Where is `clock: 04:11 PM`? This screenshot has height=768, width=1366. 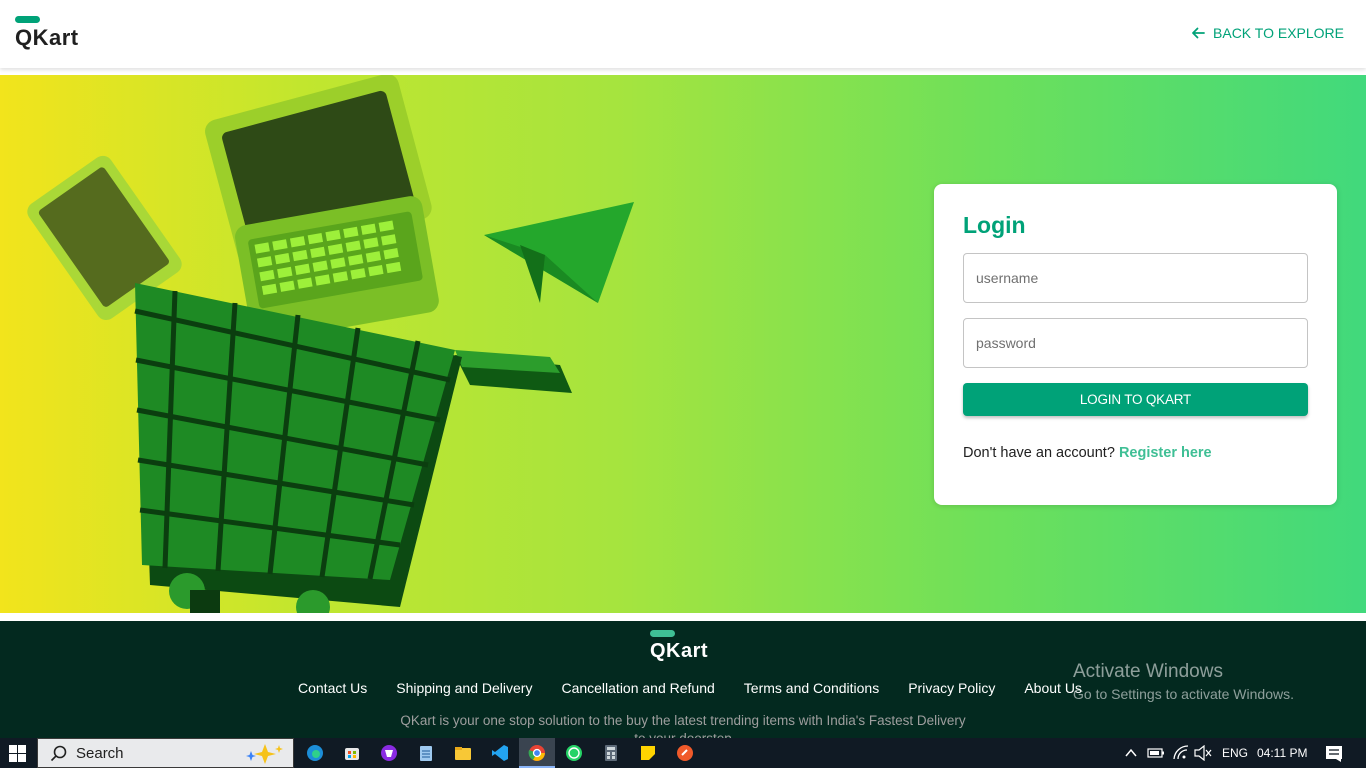 clock: 04:11 PM is located at coordinates (1282, 753).